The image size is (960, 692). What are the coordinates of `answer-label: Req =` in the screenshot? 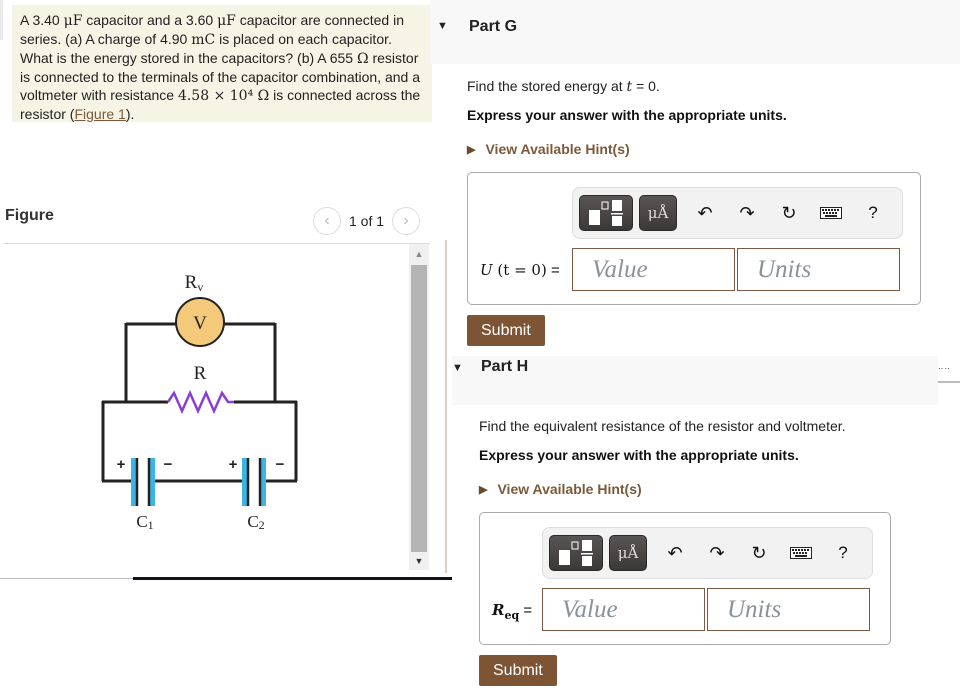 It's located at (512, 611).